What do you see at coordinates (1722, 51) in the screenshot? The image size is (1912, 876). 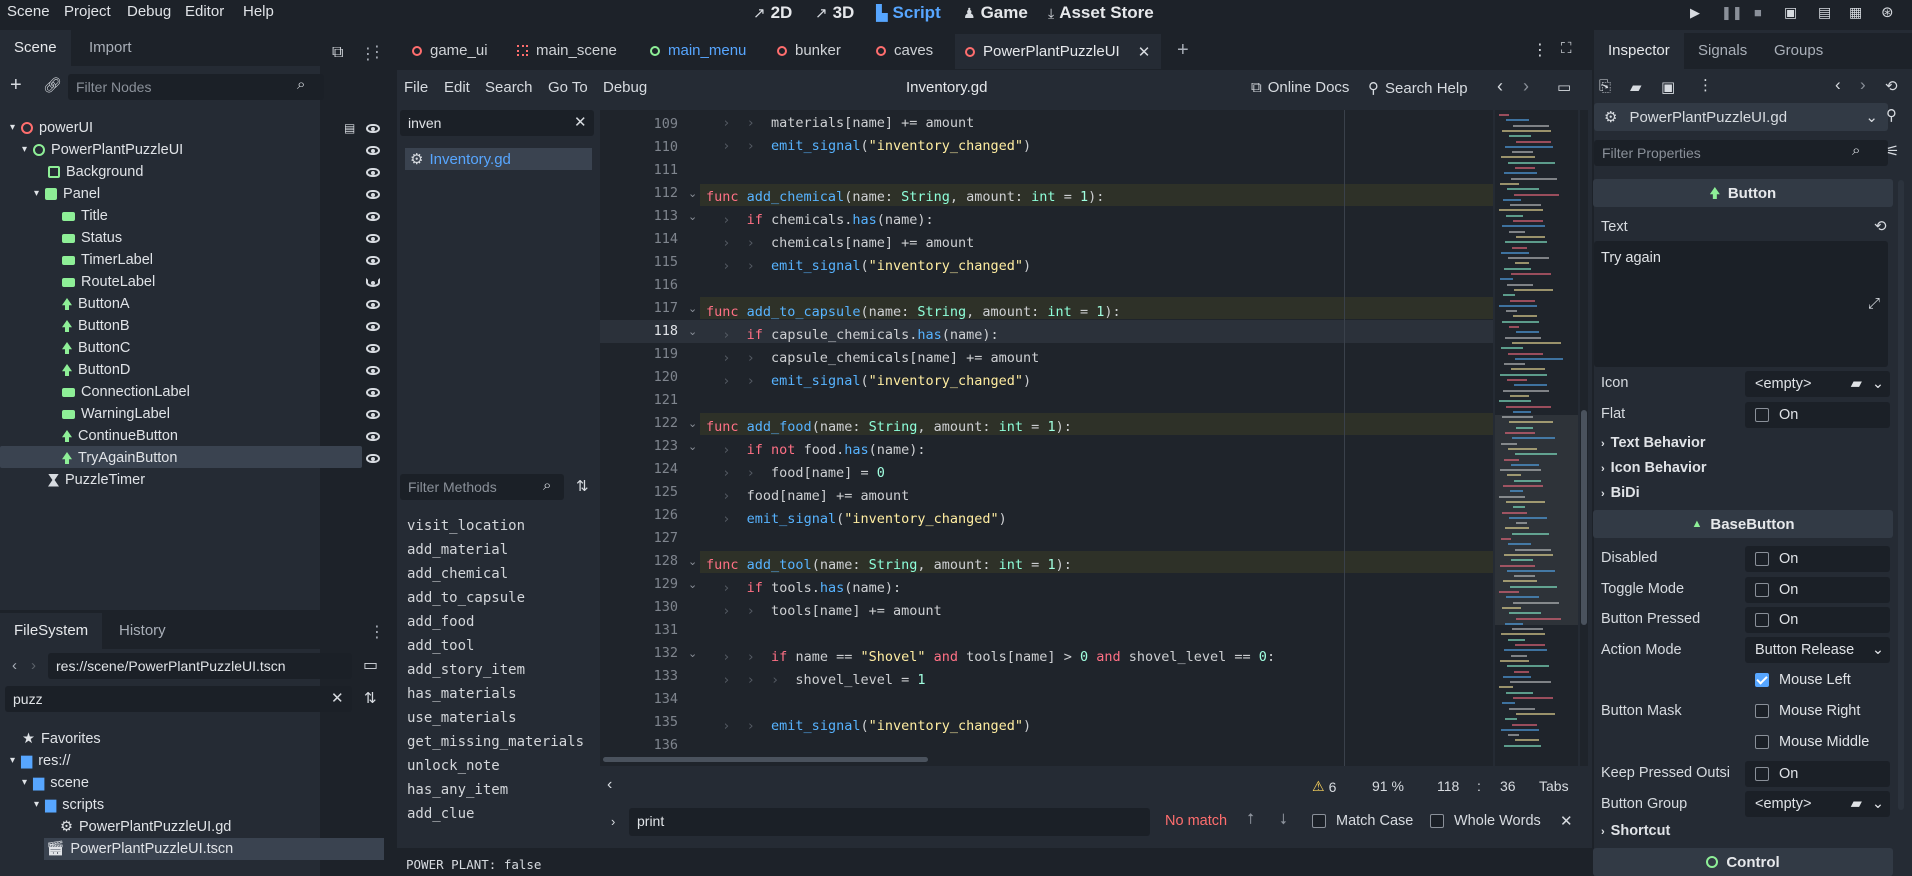 I see `tab-signals: Signals` at bounding box center [1722, 51].